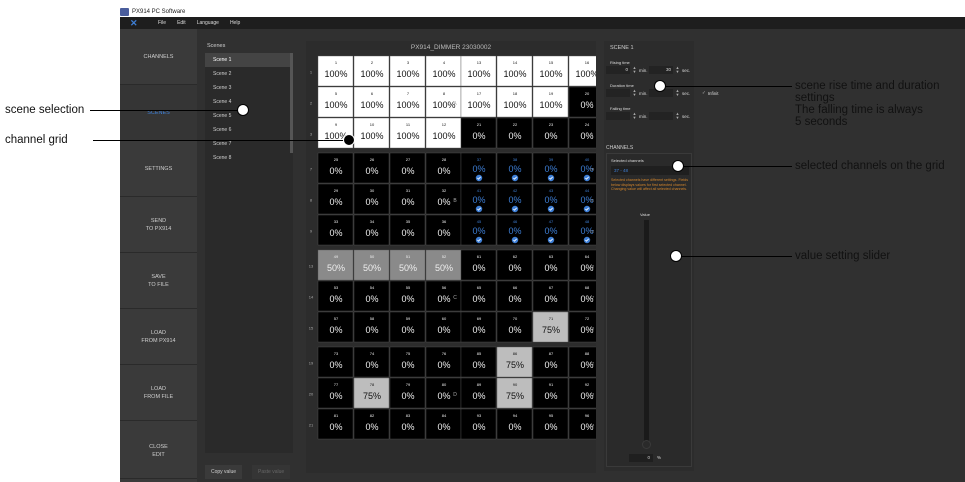  What do you see at coordinates (587, 256) in the screenshot?
I see `channel-number: 64` at bounding box center [587, 256].